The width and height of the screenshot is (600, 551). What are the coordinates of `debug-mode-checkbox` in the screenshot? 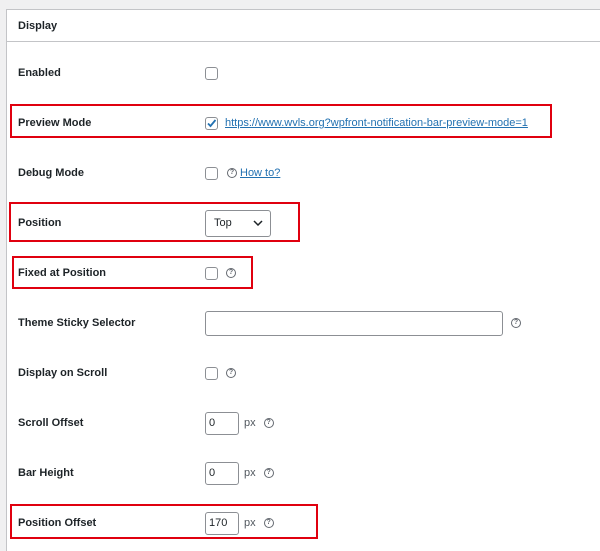 It's located at (211, 173).